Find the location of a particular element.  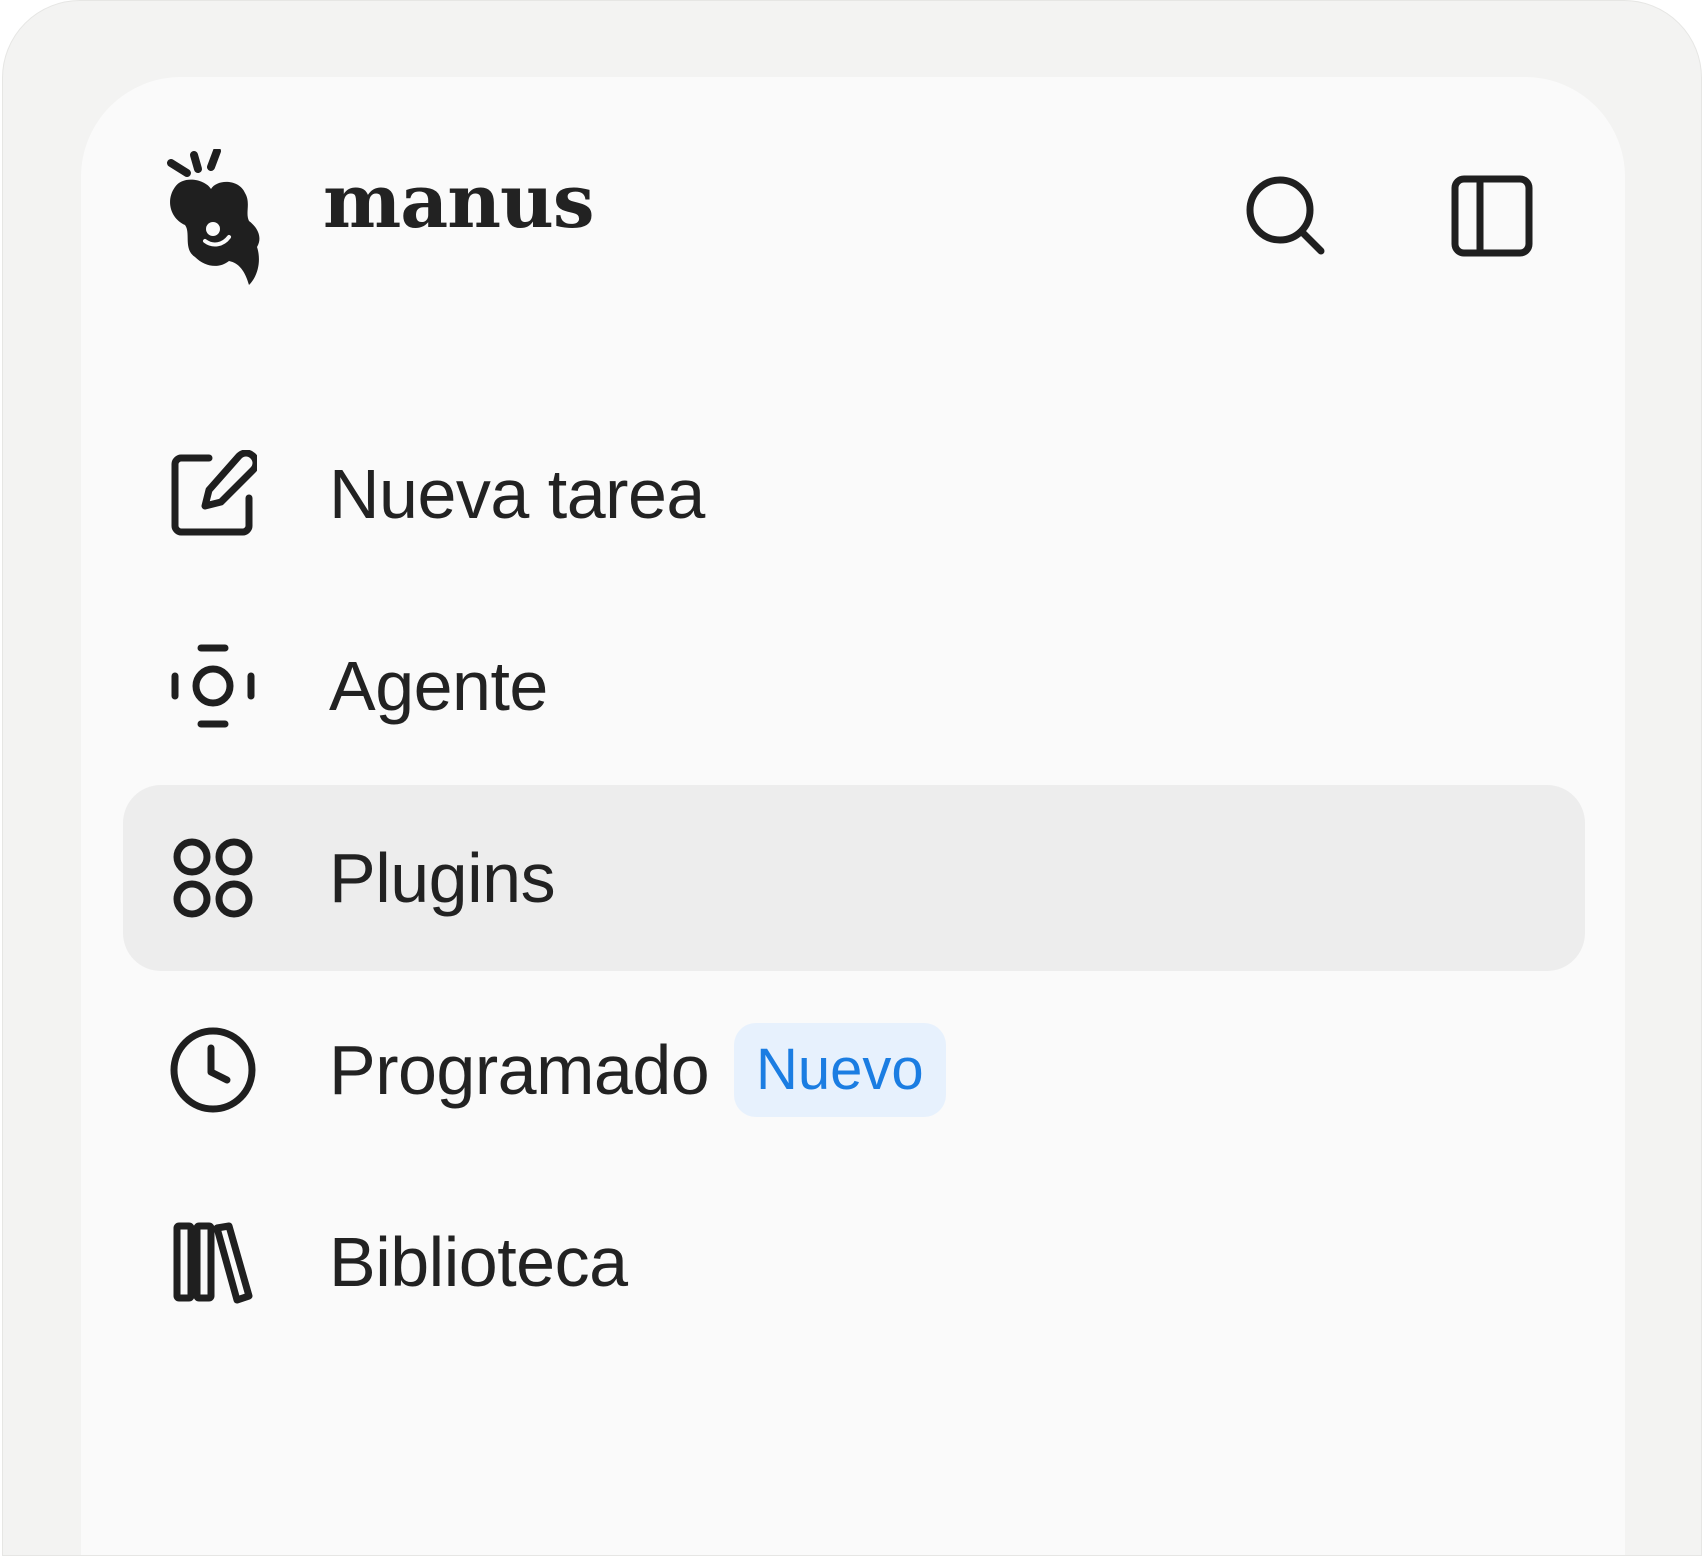

sidebar-toggle-button is located at coordinates (1492, 218).